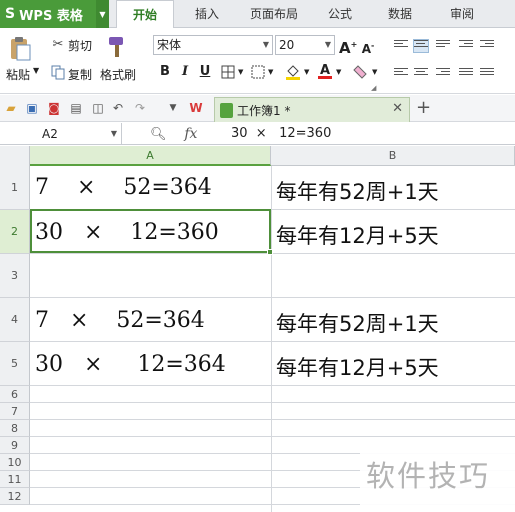 Image resolution: width=515 pixels, height=512 pixels. Describe the element at coordinates (401, 74) in the screenshot. I see `align-left-icon` at that location.